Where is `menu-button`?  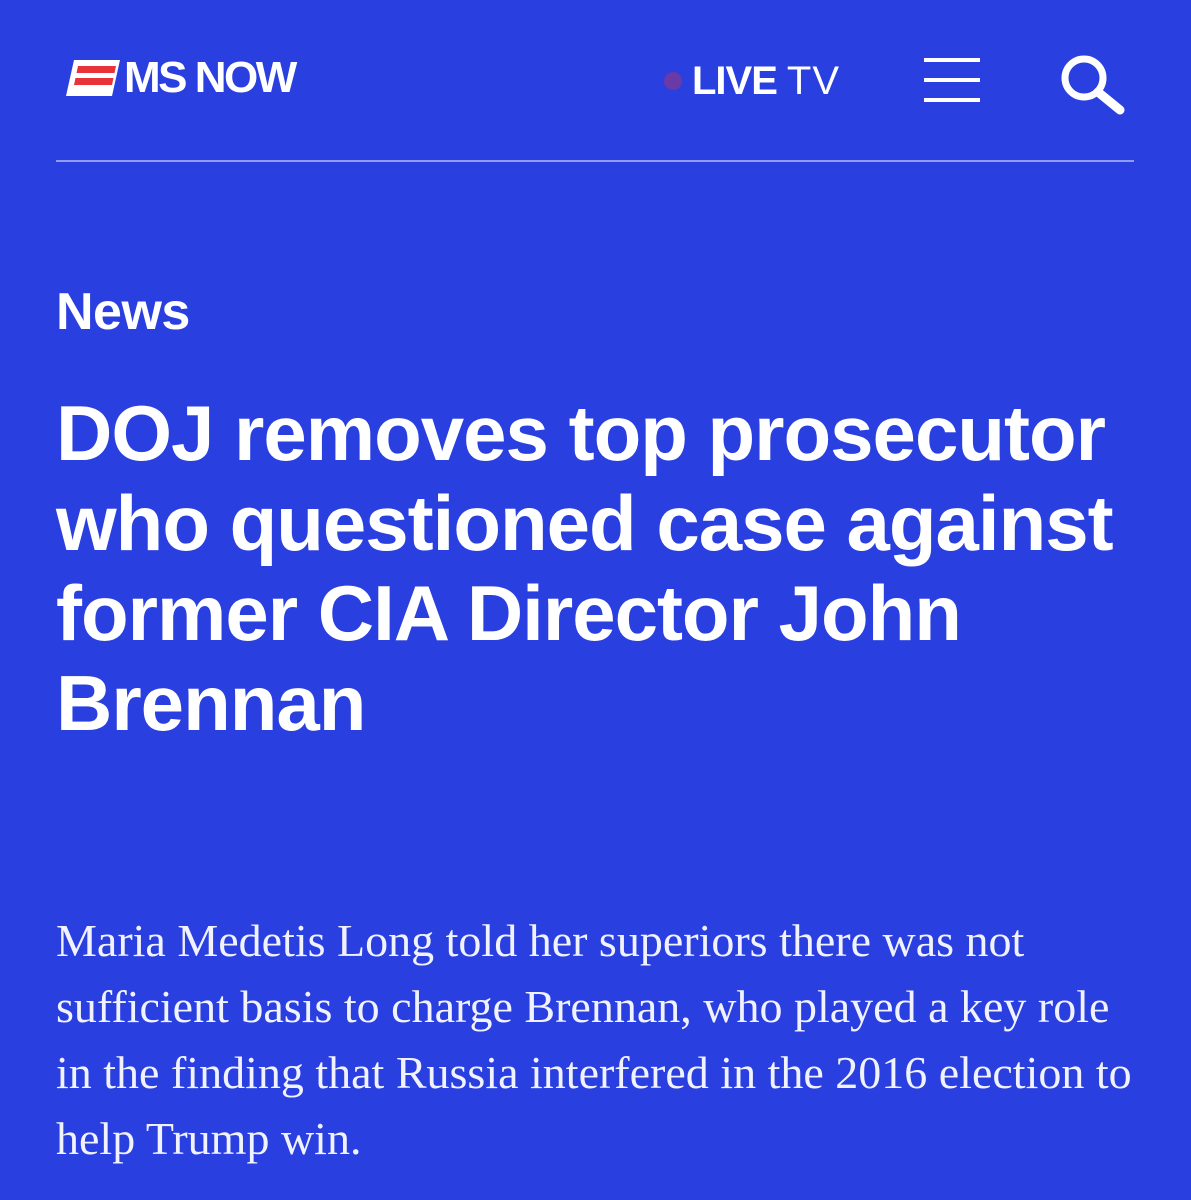
menu-button is located at coordinates (952, 80).